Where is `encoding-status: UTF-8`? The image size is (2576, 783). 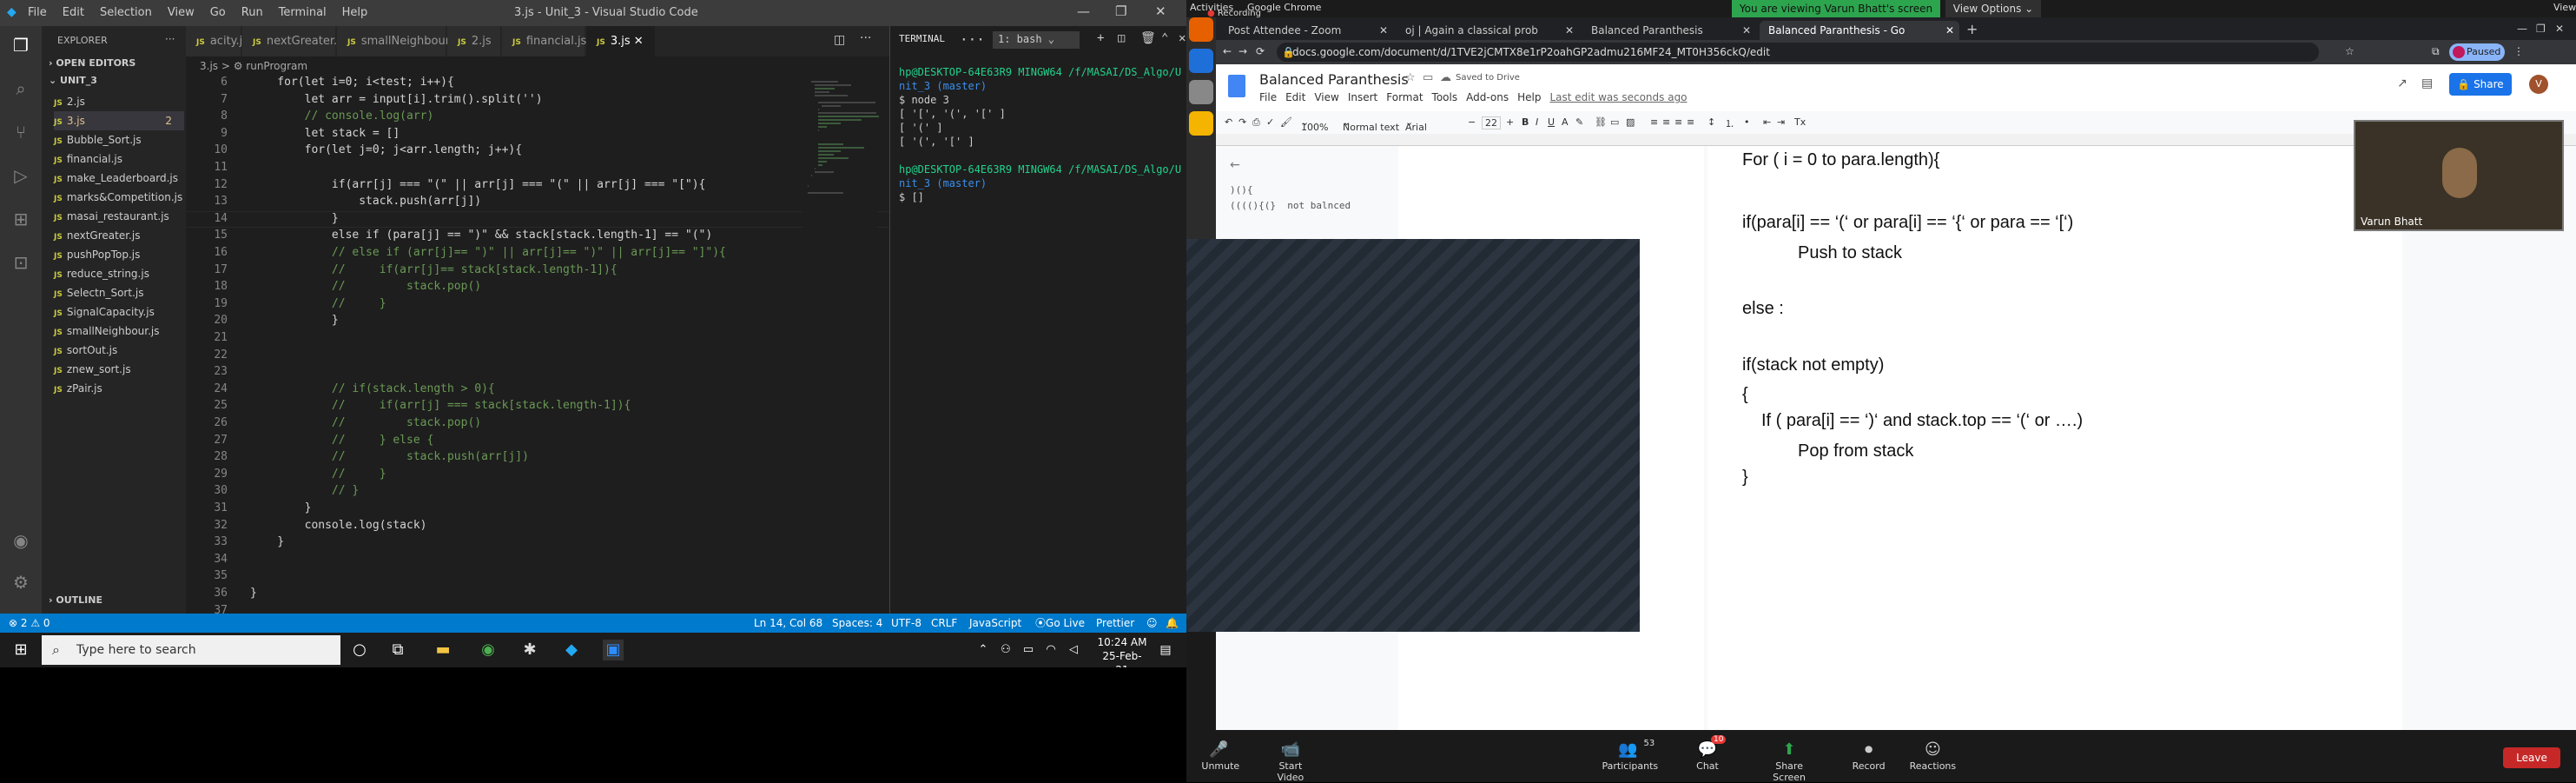
encoding-status: UTF-8 is located at coordinates (906, 624).